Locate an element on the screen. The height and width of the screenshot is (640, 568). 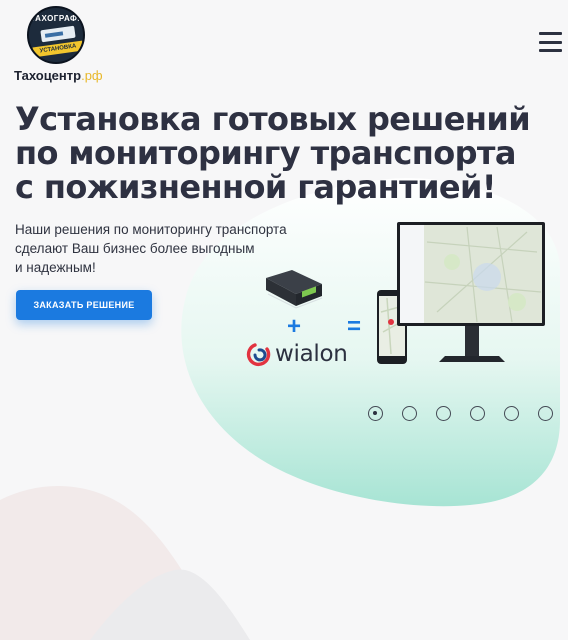
order-solution-button: ЗАКАЗАТЬ РЕШЕНИЕ is located at coordinates (84, 305).